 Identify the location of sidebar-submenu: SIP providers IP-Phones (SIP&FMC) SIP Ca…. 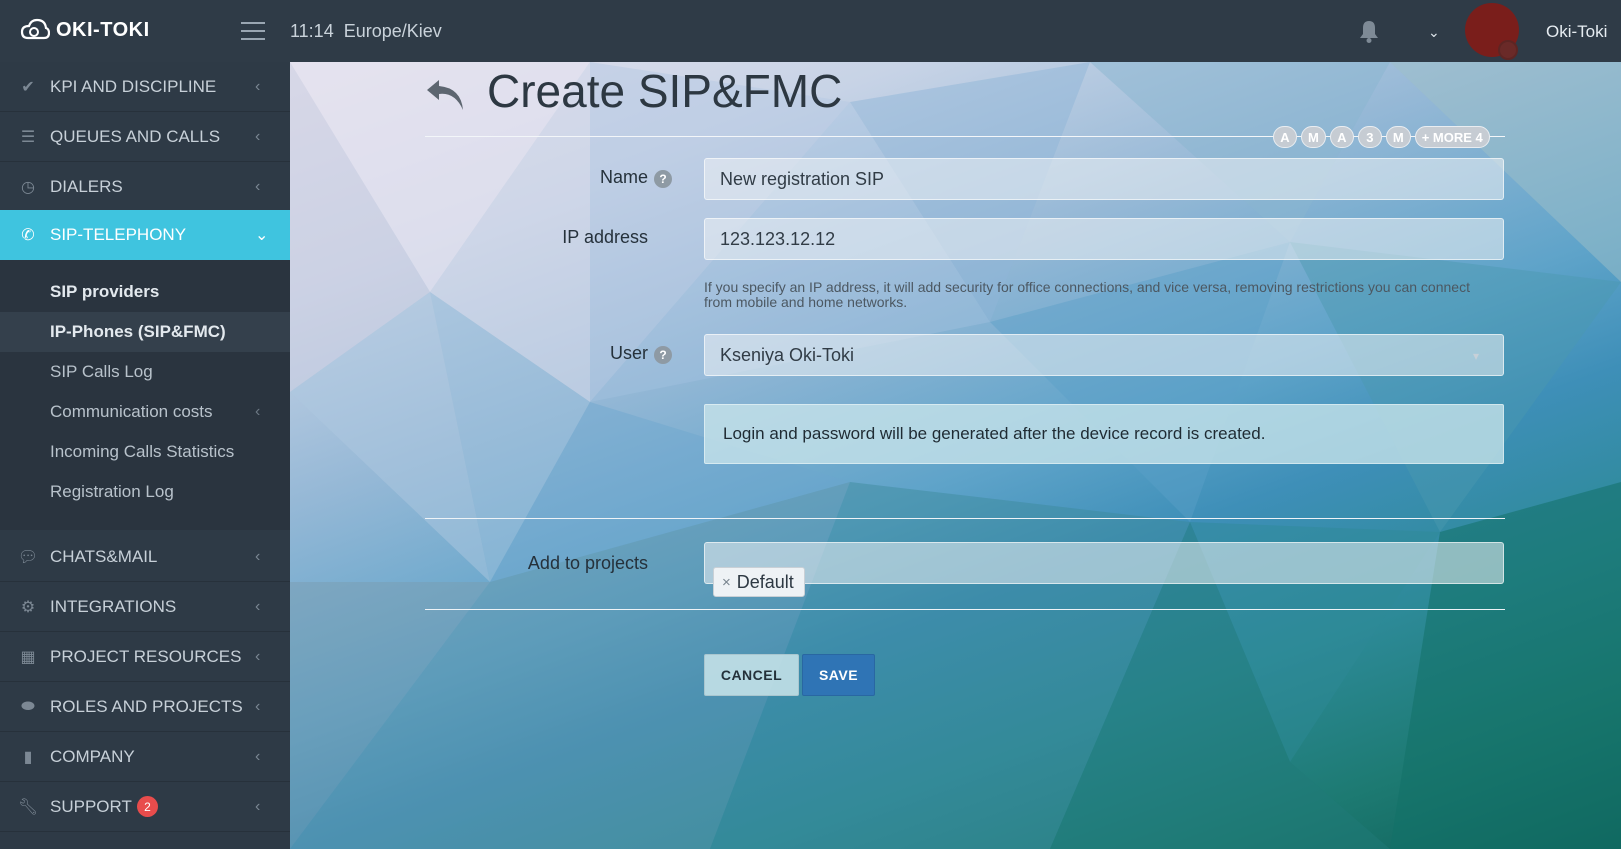
(145, 395).